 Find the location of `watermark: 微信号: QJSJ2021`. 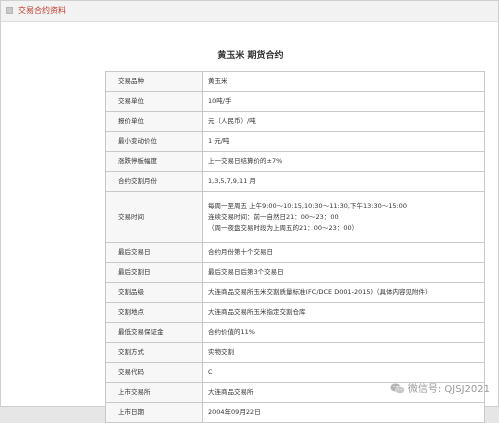

watermark: 微信号: QJSJ2021 is located at coordinates (440, 387).